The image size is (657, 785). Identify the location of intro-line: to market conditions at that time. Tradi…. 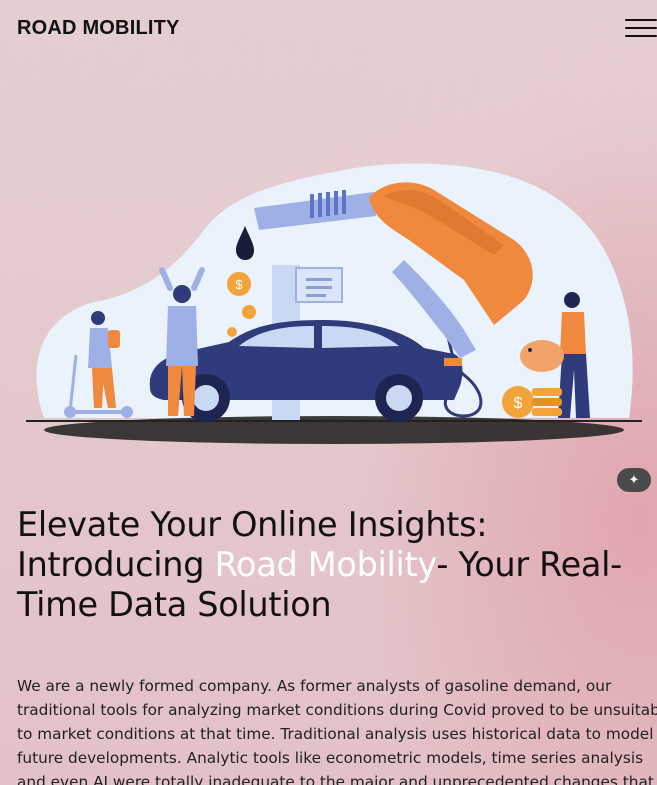
(335, 734).